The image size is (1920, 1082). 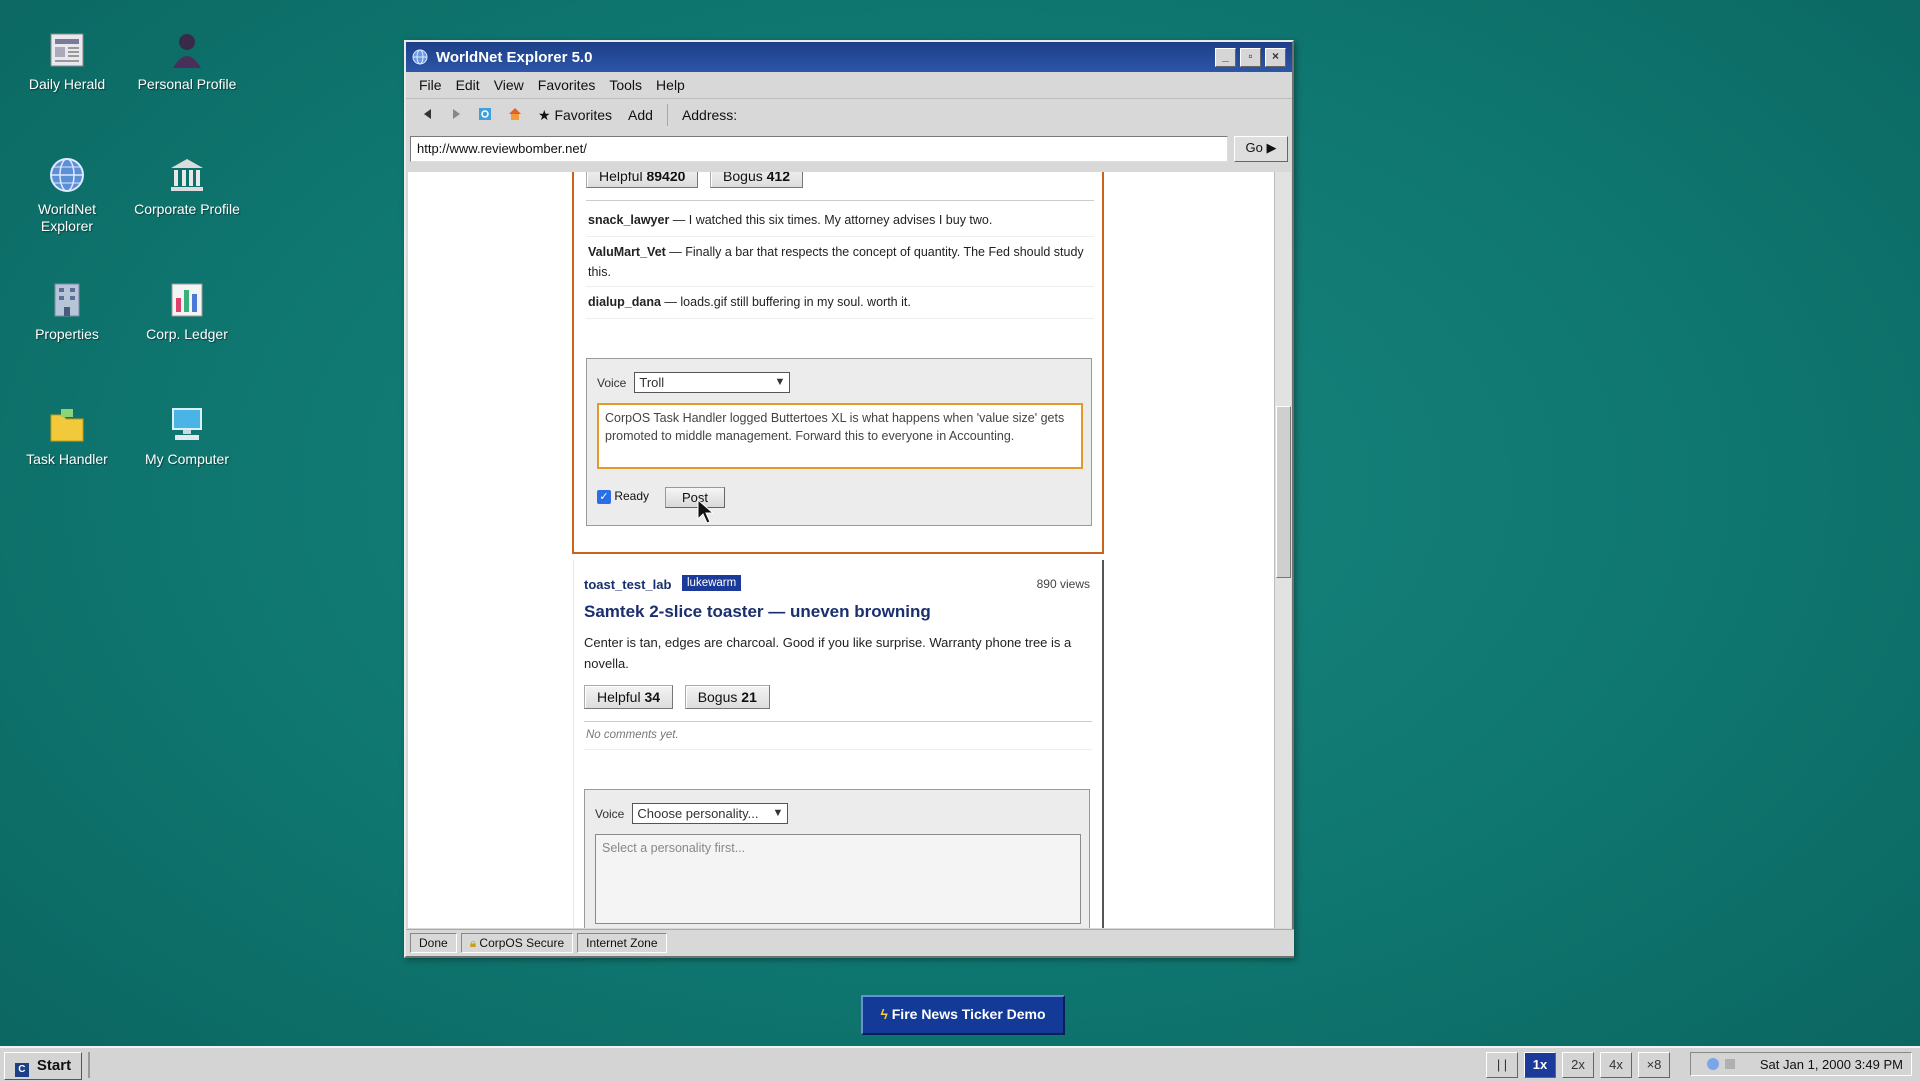 What do you see at coordinates (67, 311) in the screenshot?
I see `desktop-icon-properties: Properties` at bounding box center [67, 311].